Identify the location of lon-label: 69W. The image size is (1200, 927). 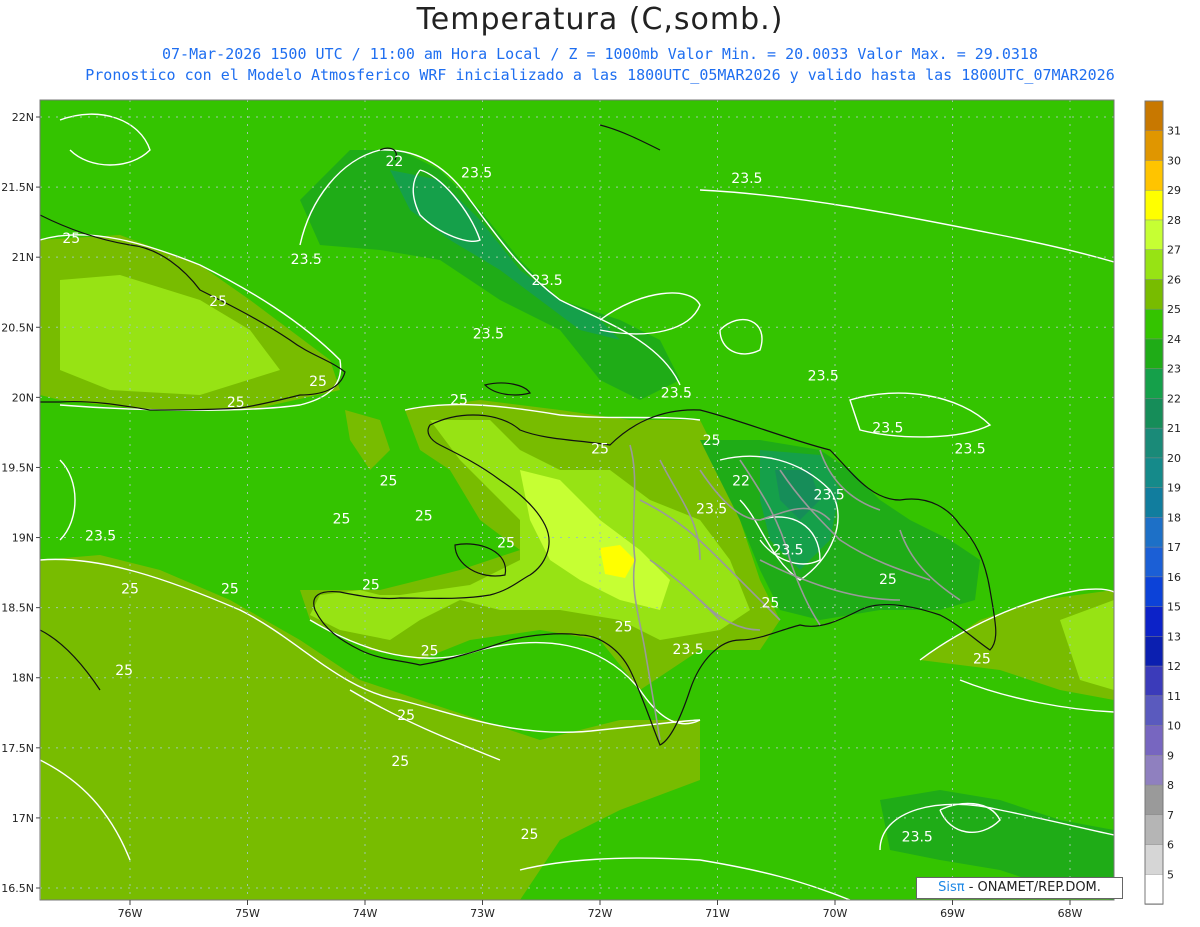
(952, 913).